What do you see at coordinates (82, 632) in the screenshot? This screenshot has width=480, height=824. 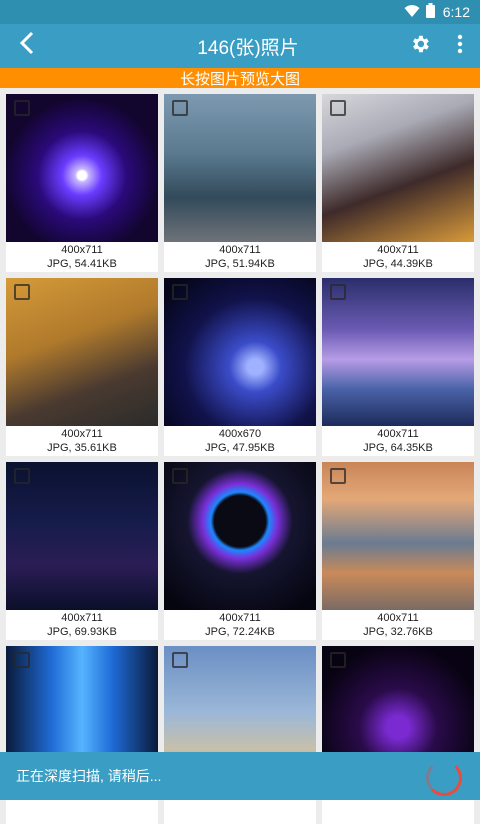 I see `photo-format-size: JPG, 69.93KB` at bounding box center [82, 632].